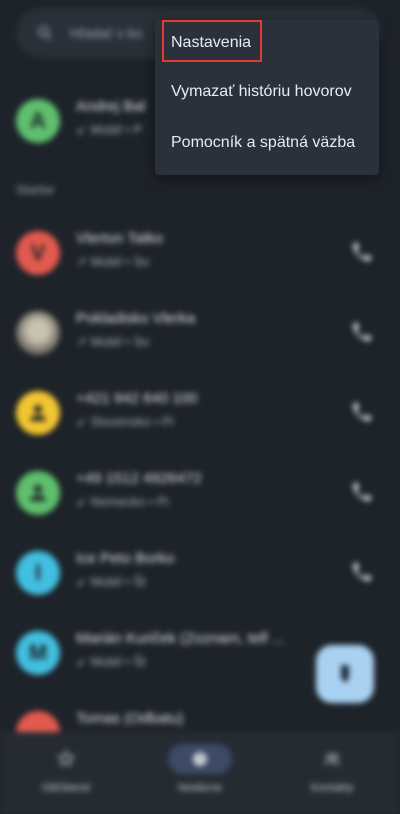 This screenshot has width=400, height=814. Describe the element at coordinates (200, 414) in the screenshot. I see `call-row: +421 942 640 100 ↙ Slovensko • Pi` at that location.